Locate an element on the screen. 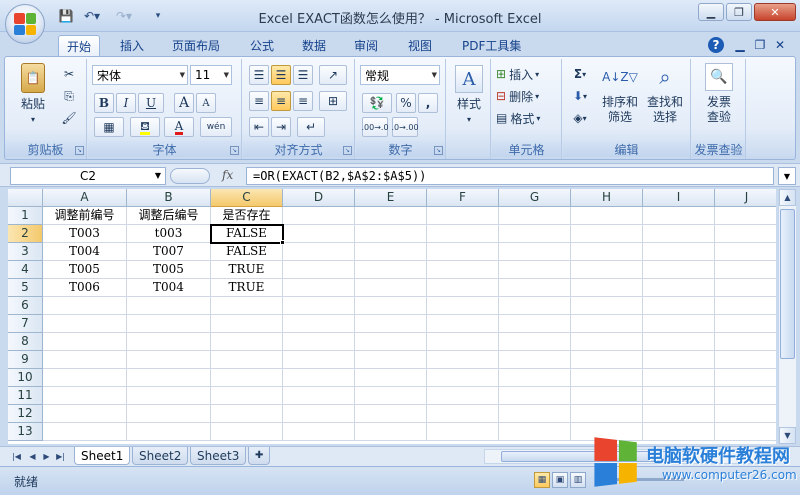  cell-g3 is located at coordinates (535, 252).